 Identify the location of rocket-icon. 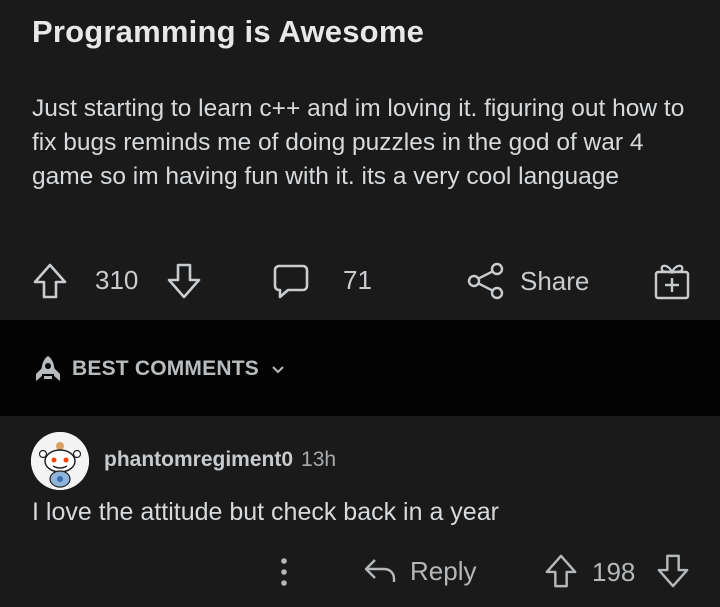
(48, 368).